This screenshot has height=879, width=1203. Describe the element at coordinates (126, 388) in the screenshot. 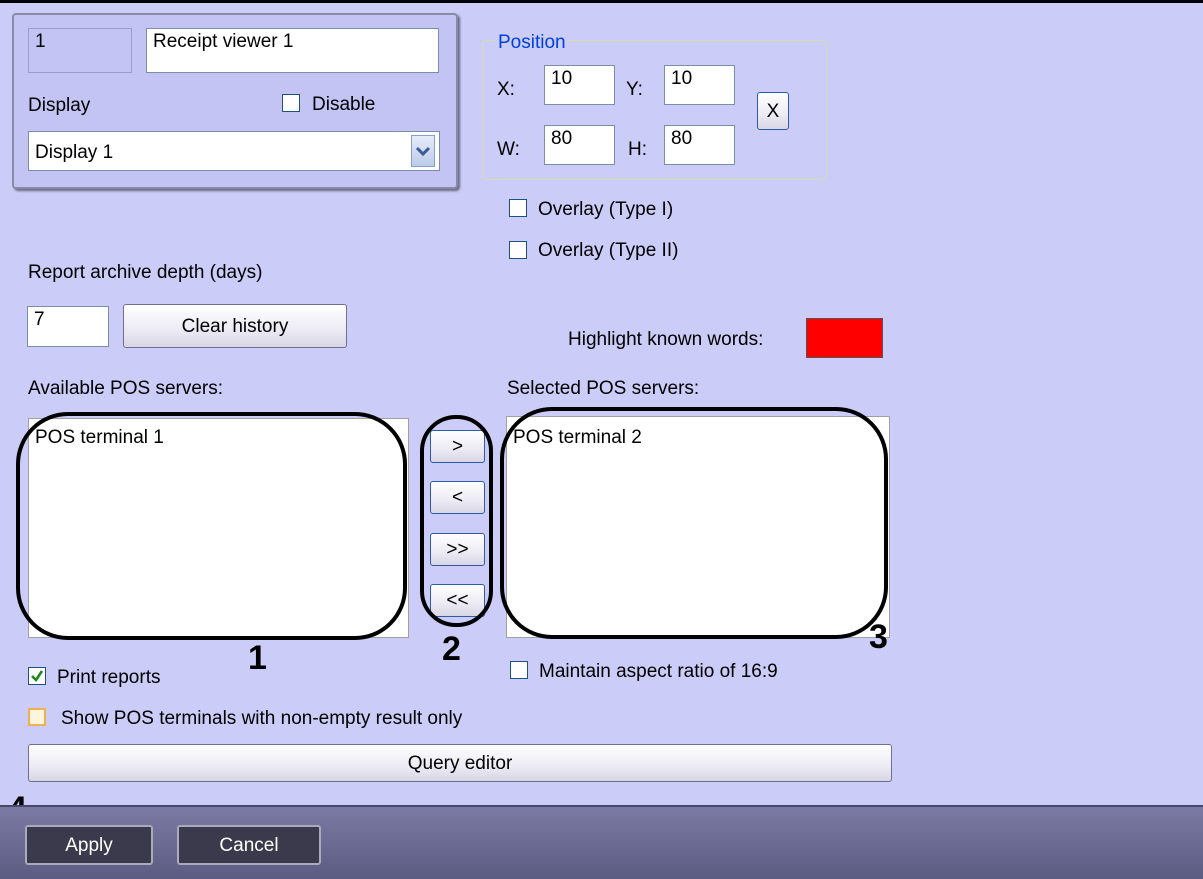

I see `available-servers-label: Available POS servers:` at that location.